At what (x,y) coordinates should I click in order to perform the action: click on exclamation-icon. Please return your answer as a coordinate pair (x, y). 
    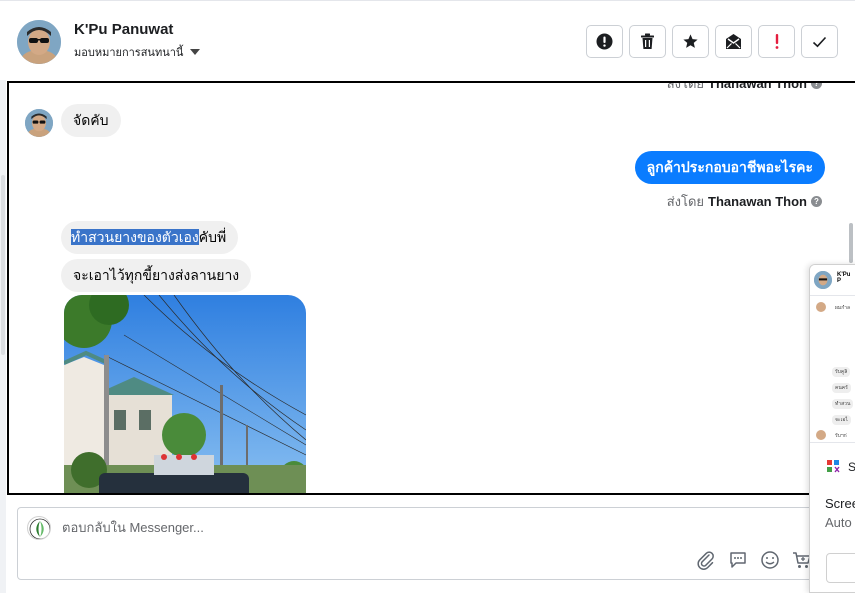
    Looking at the image, I should click on (776, 41).